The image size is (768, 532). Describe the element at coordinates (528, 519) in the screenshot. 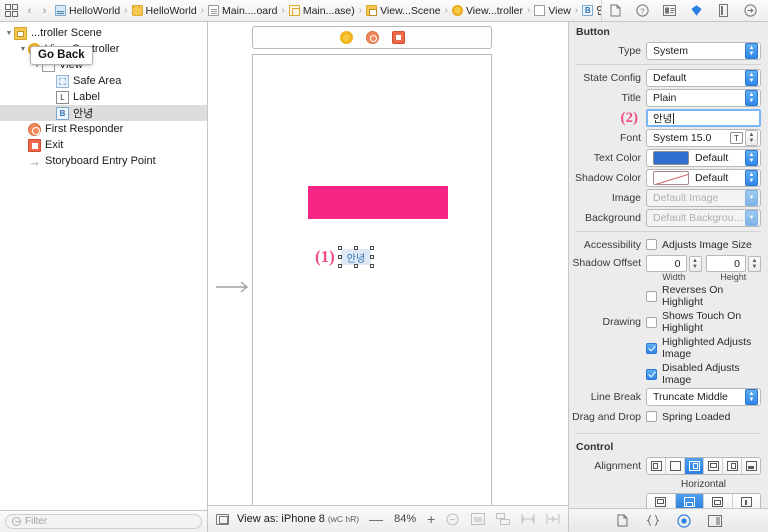

I see `add-new-constraints-icon` at that location.